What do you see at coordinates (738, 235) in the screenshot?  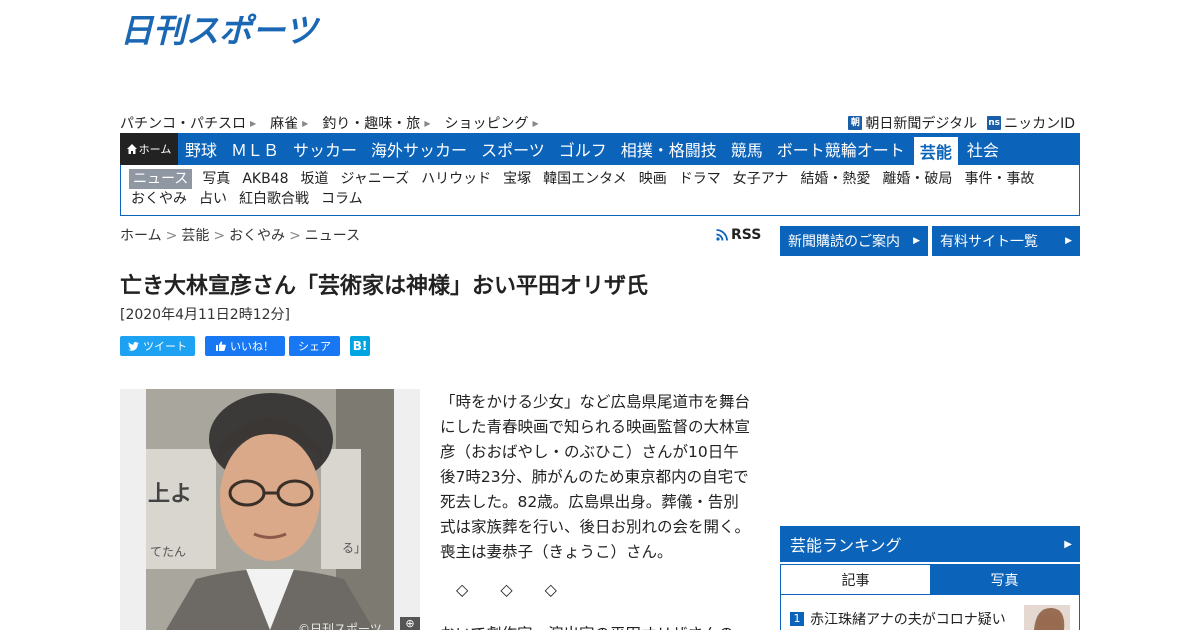 I see `rss-link: RSS` at bounding box center [738, 235].